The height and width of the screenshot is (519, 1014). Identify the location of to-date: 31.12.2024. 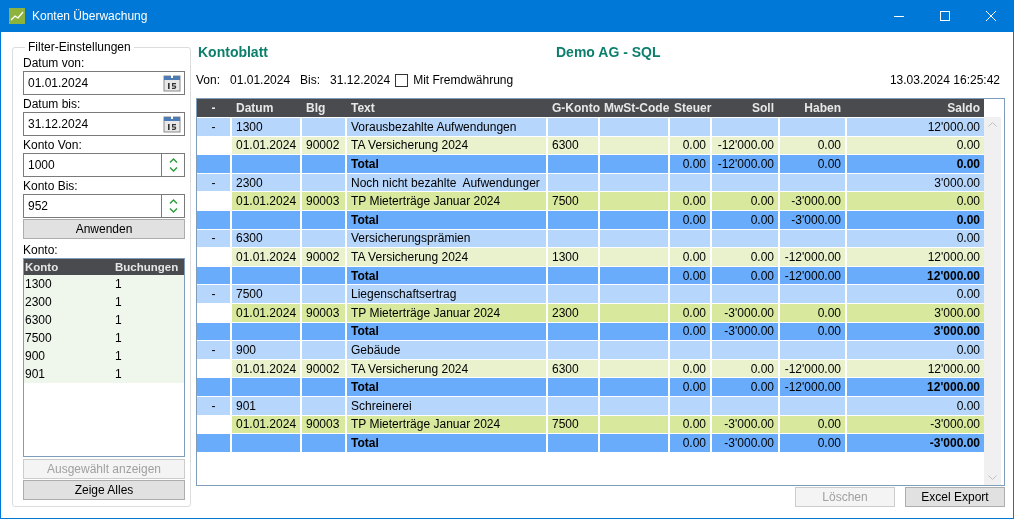
(360, 80).